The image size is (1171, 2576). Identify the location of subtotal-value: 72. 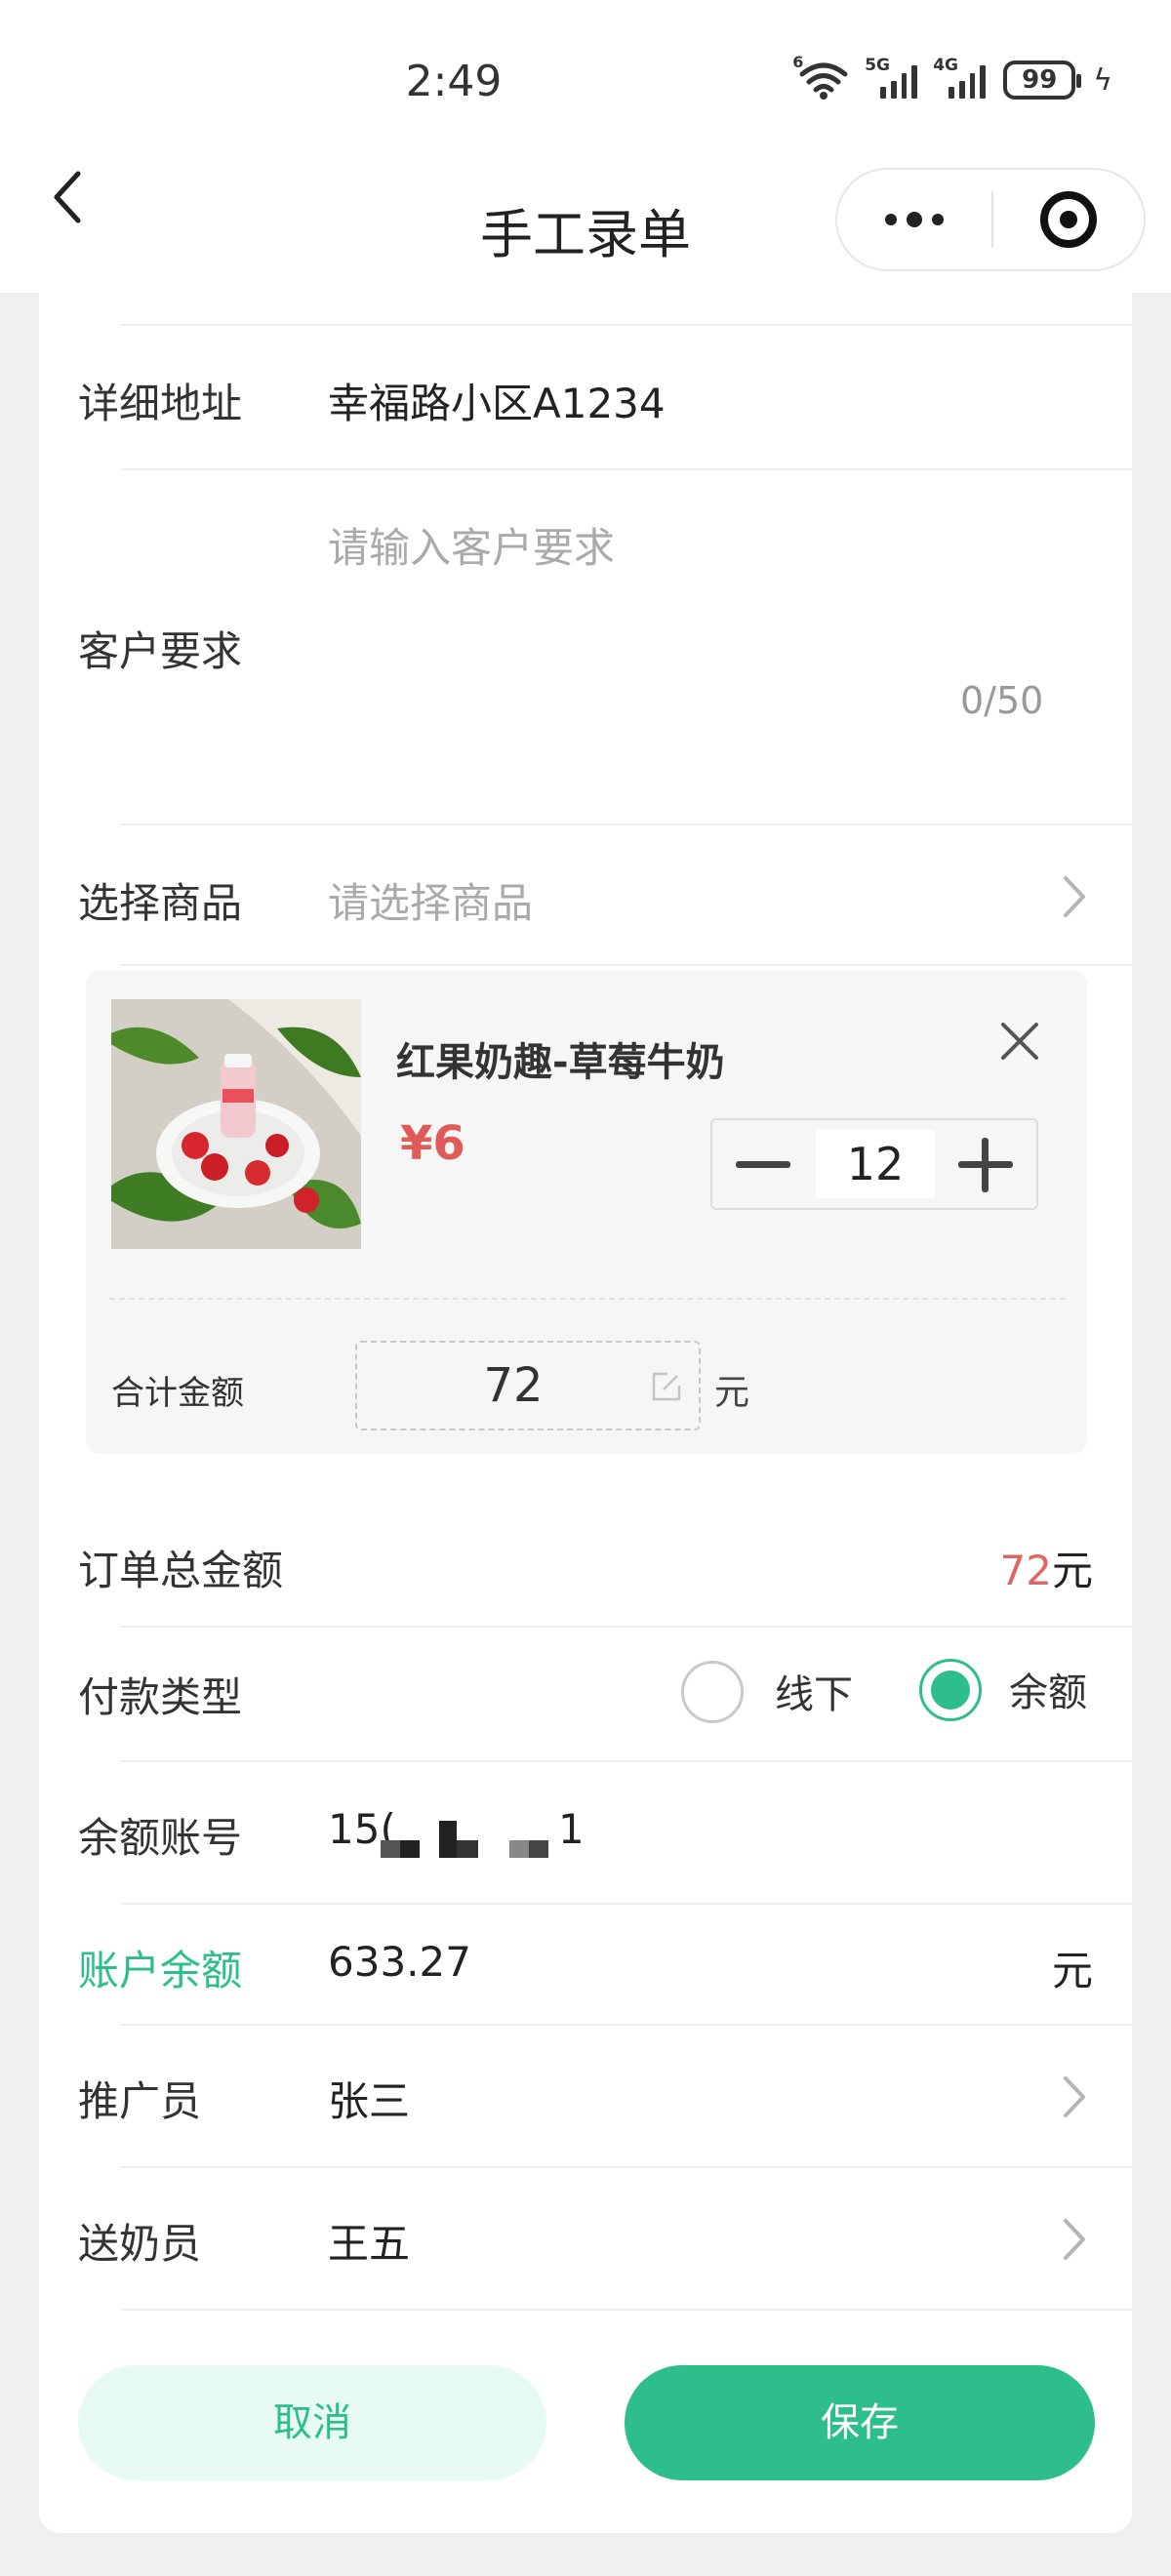
(513, 1385).